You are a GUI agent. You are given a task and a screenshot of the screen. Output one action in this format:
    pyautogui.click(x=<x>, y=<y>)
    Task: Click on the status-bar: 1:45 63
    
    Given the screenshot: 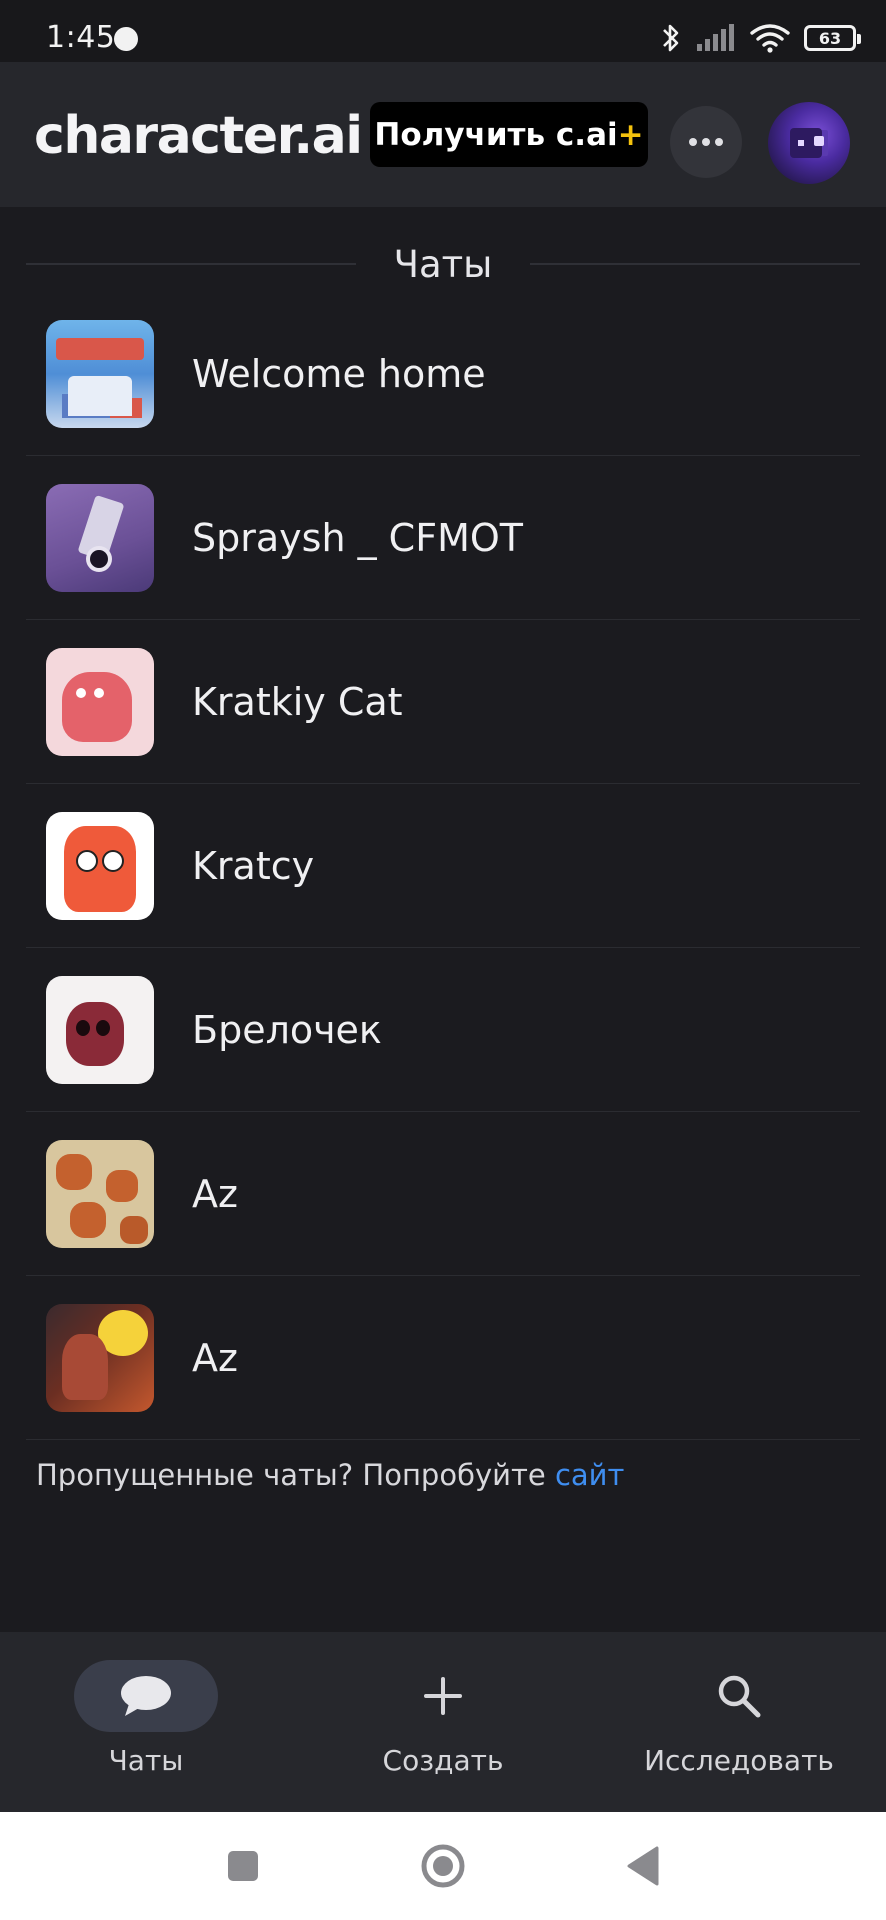 What is the action you would take?
    pyautogui.click(x=443, y=31)
    